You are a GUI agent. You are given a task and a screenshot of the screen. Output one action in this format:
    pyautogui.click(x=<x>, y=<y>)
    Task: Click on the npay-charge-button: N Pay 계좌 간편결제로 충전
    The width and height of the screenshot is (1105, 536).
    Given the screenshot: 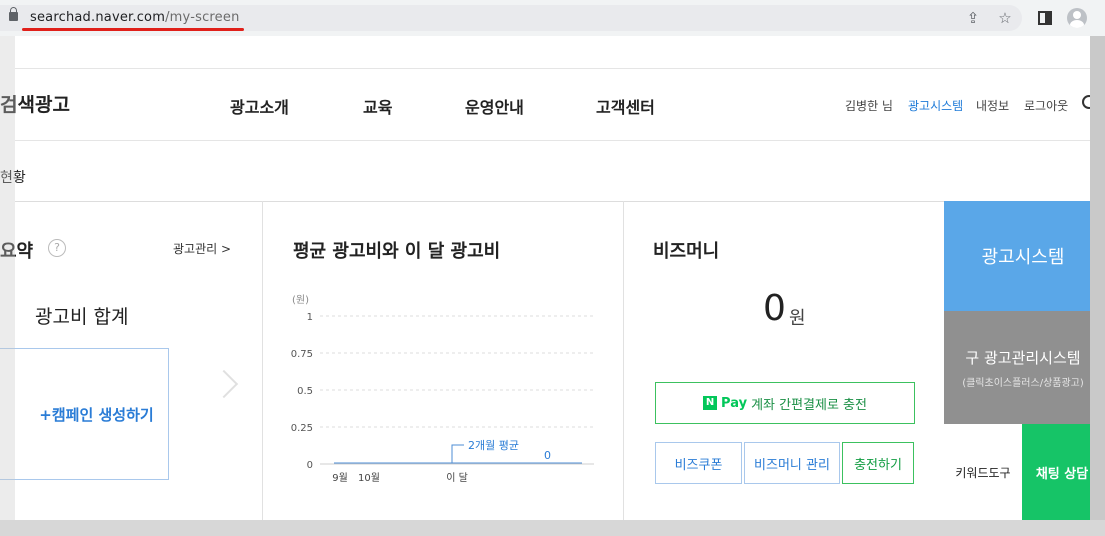 What is the action you would take?
    pyautogui.click(x=785, y=403)
    